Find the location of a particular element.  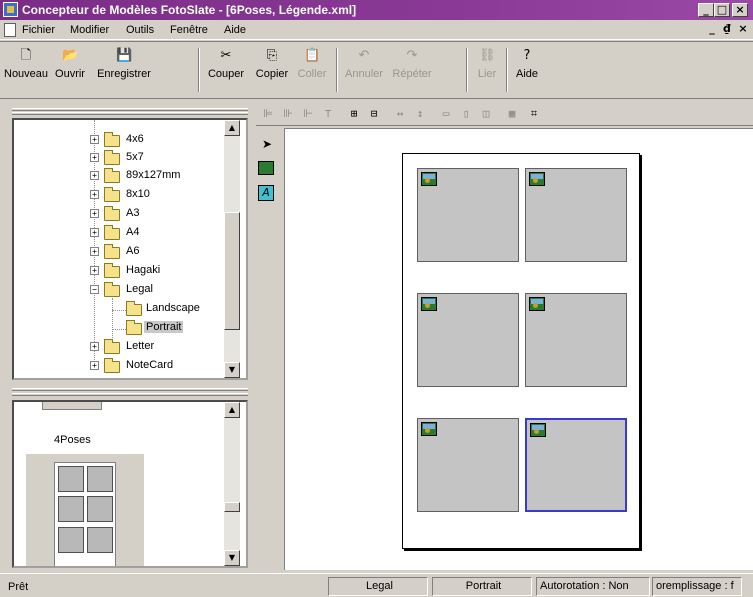

space-horizontal-icon: ↔ is located at coordinates (400, 114).